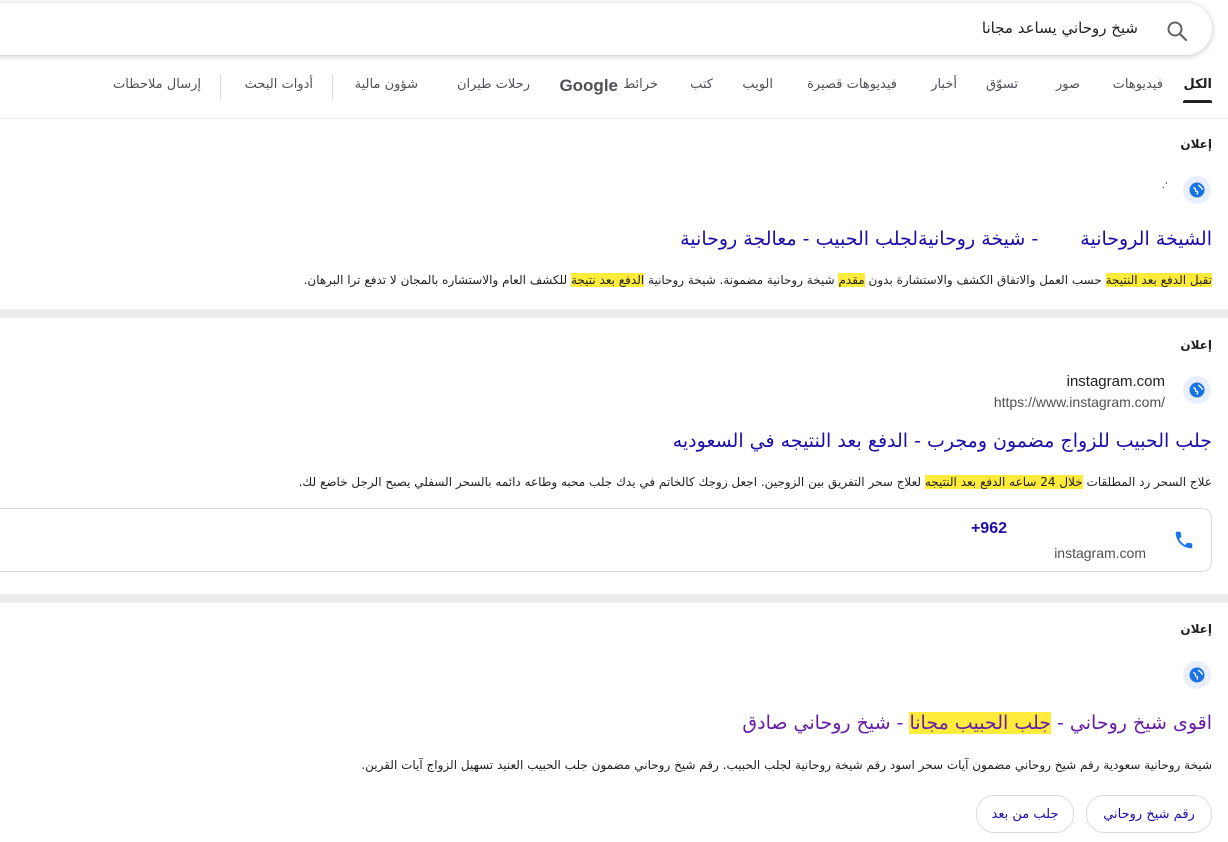 The height and width of the screenshot is (842, 1228). I want to click on search-bar, so click(606, 29).